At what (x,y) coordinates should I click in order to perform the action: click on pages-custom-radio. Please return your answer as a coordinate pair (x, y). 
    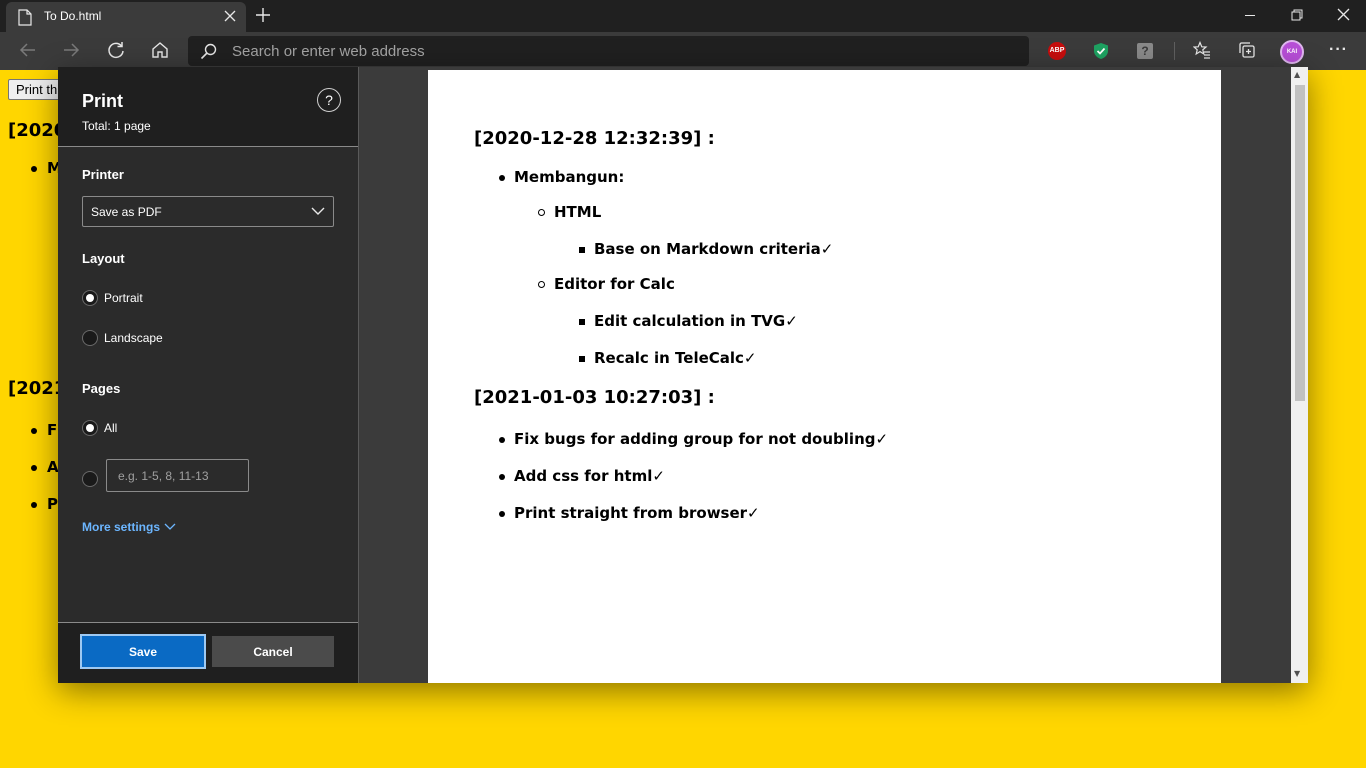
    Looking at the image, I should click on (90, 479).